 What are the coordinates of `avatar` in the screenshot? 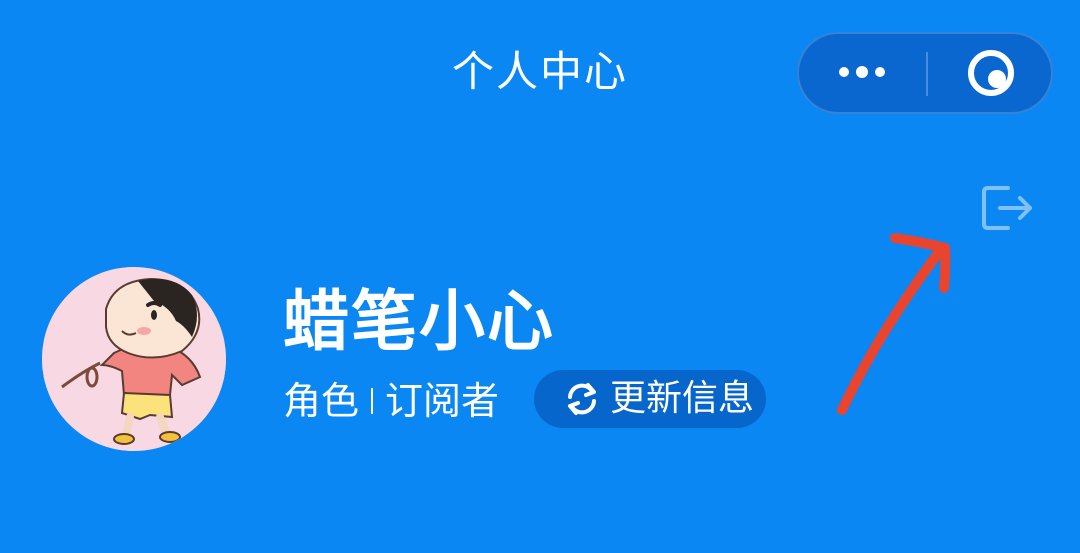 It's located at (134, 359).